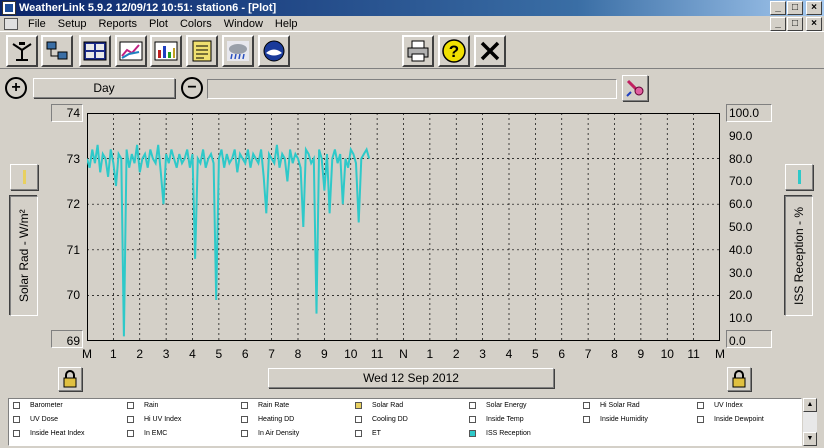  I want to click on bulletin-button, so click(95, 51).